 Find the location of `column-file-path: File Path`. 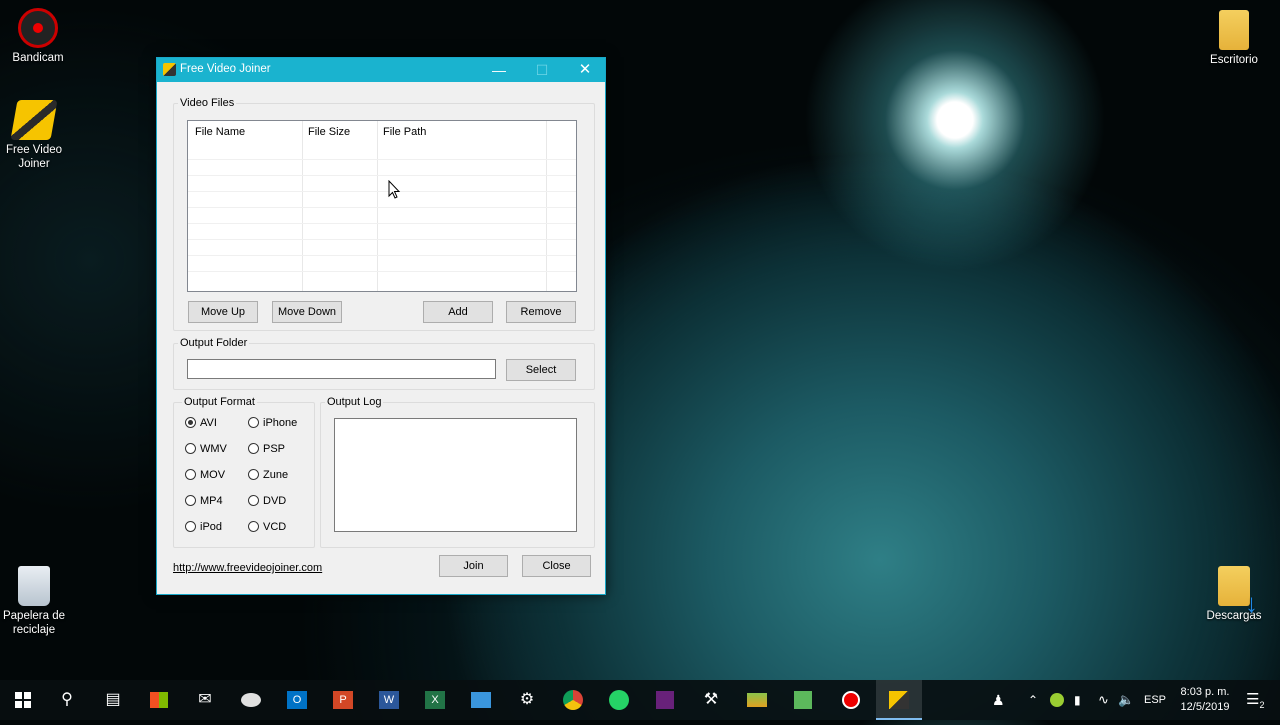

column-file-path: File Path is located at coordinates (404, 132).